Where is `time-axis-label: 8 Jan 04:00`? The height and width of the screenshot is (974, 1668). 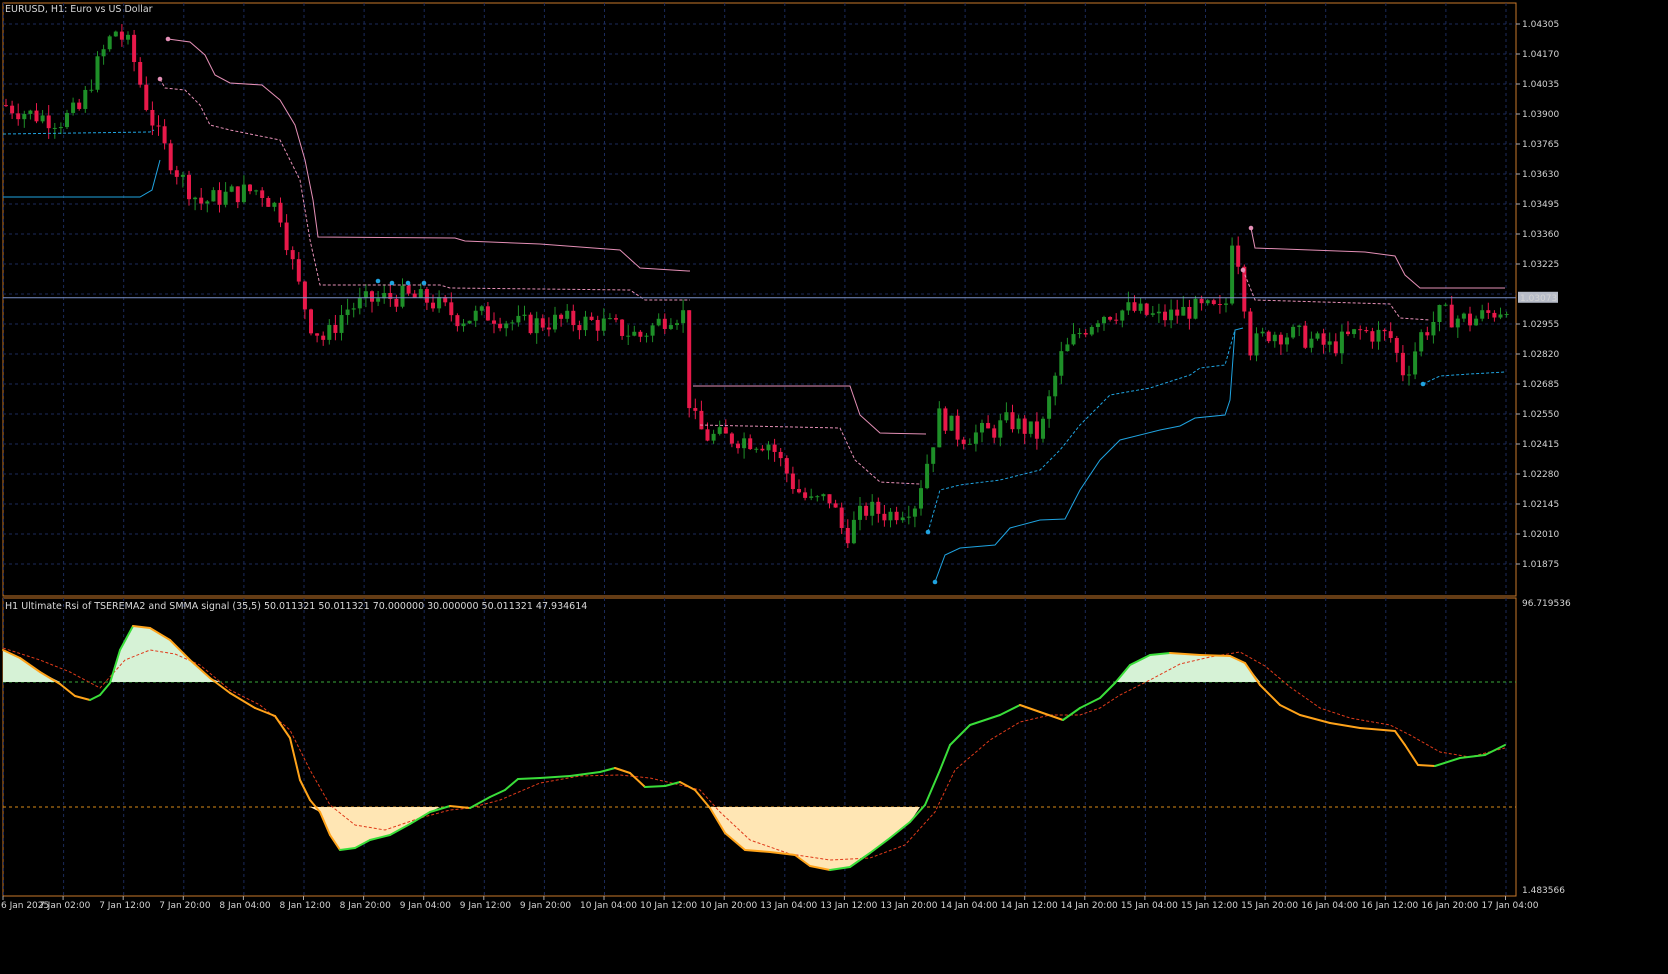
time-axis-label: 8 Jan 04:00 is located at coordinates (245, 906).